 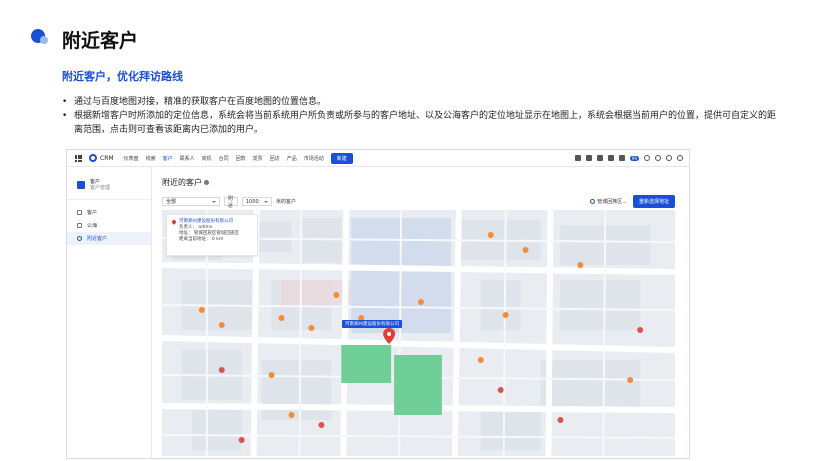 I want to click on avatar, so click(x=680, y=158).